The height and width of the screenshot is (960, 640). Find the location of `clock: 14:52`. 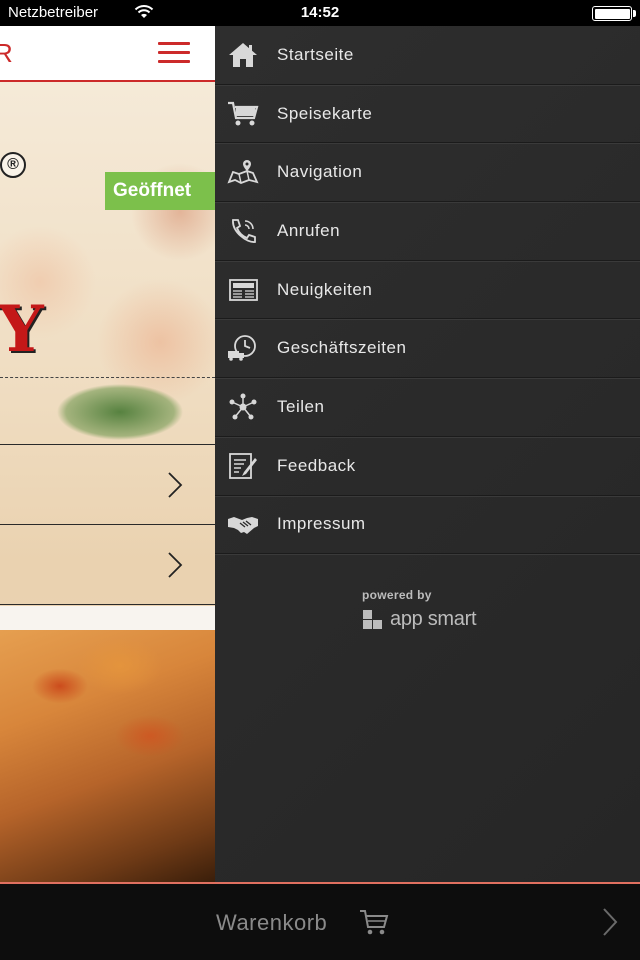

clock: 14:52 is located at coordinates (320, 12).